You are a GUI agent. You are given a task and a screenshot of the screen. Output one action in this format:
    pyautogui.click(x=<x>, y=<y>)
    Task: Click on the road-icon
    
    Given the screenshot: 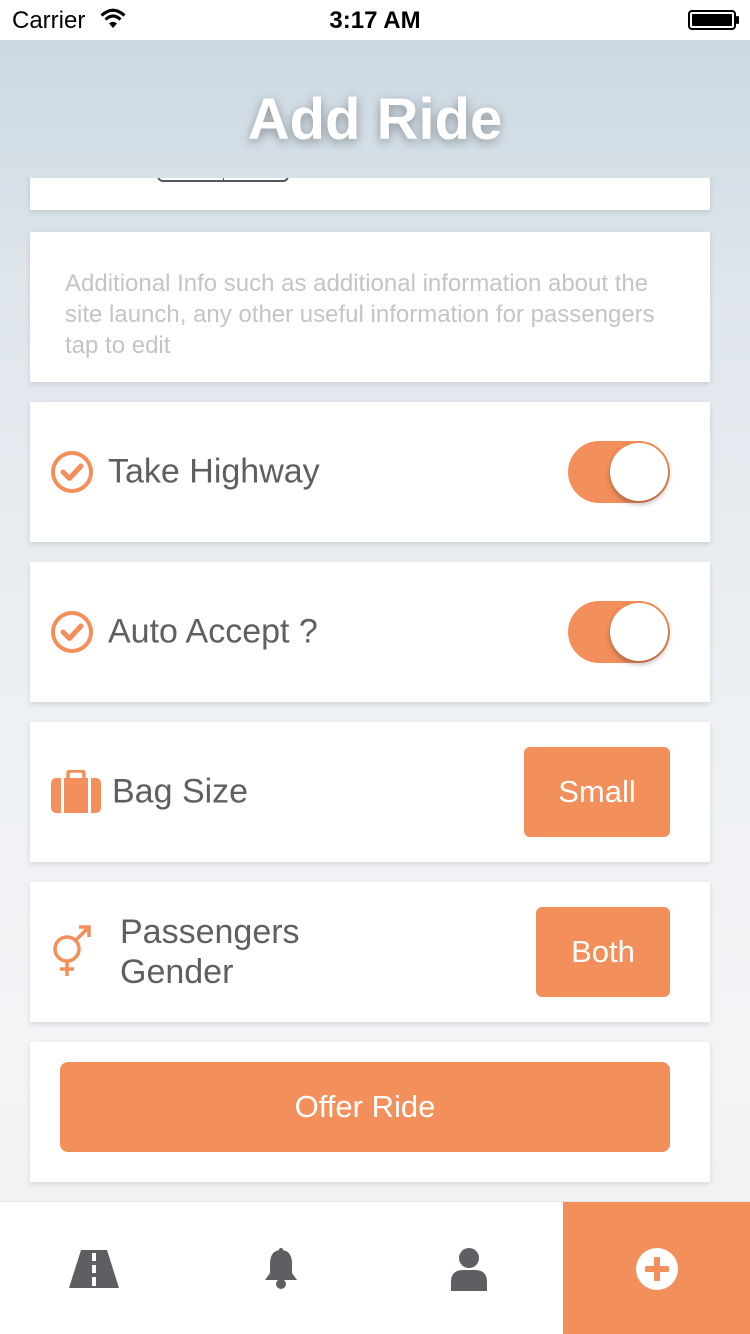 What is the action you would take?
    pyautogui.click(x=93, y=1268)
    